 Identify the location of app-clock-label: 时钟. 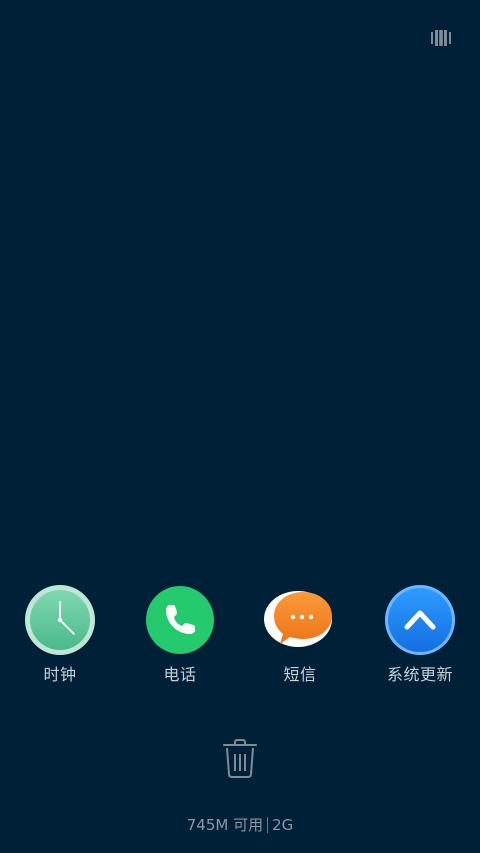
(60, 674).